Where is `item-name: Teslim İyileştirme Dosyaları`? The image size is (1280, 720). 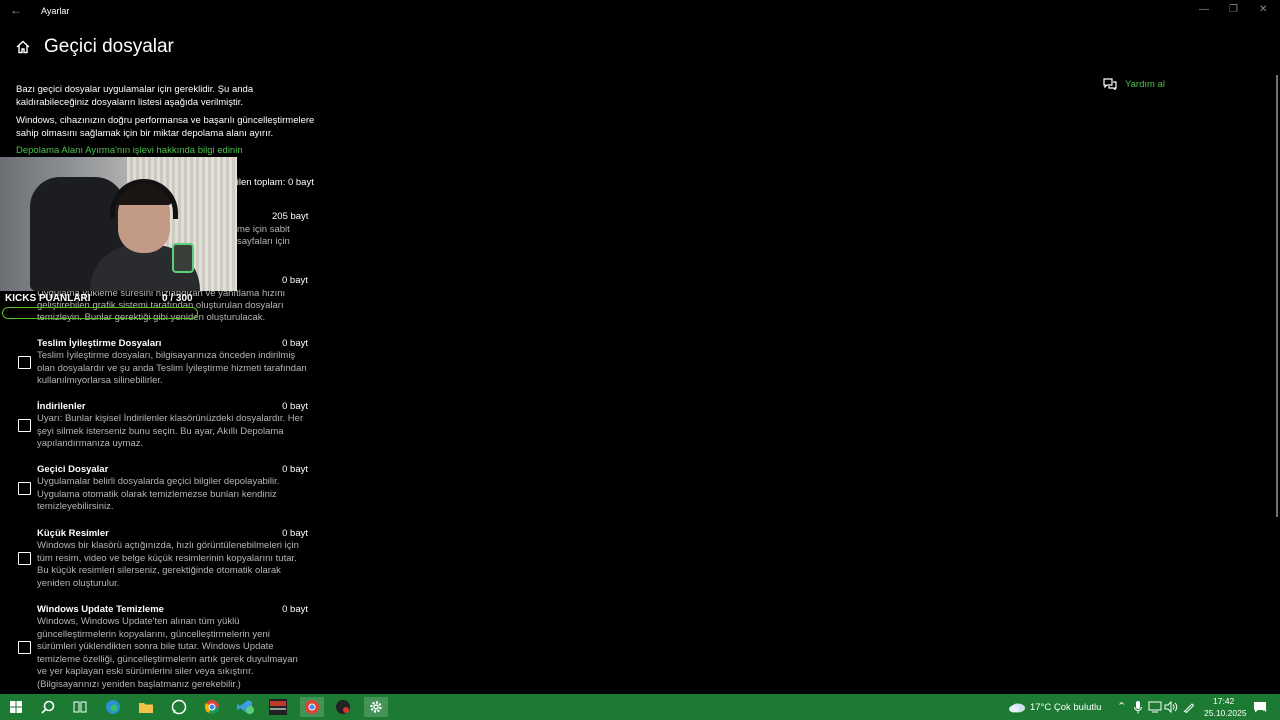
item-name: Teslim İyileştirme Dosyaları is located at coordinates (99, 343).